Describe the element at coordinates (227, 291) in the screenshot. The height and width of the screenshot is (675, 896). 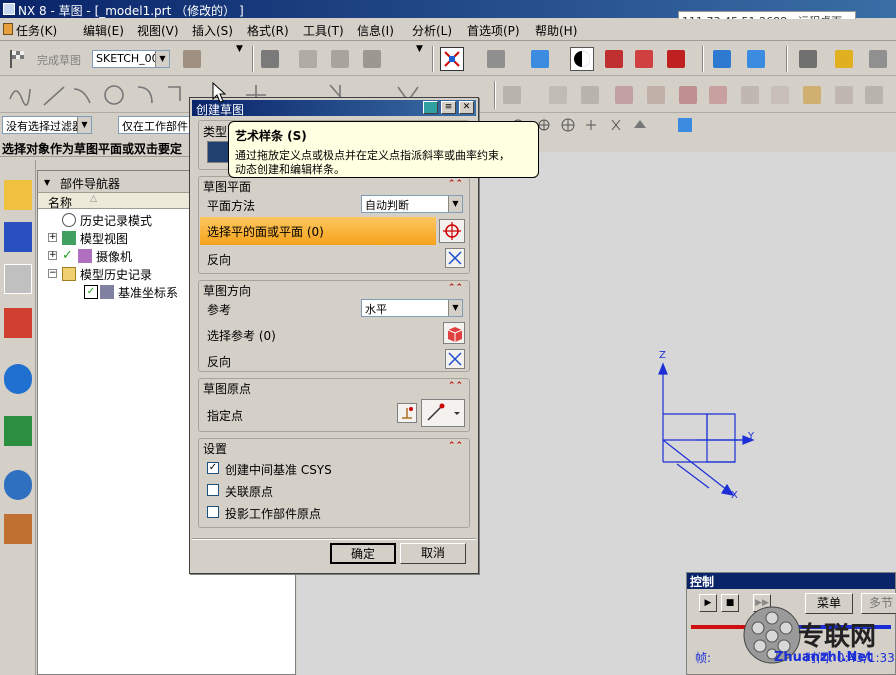
I see `orientation-section-label: 草图方向` at that location.